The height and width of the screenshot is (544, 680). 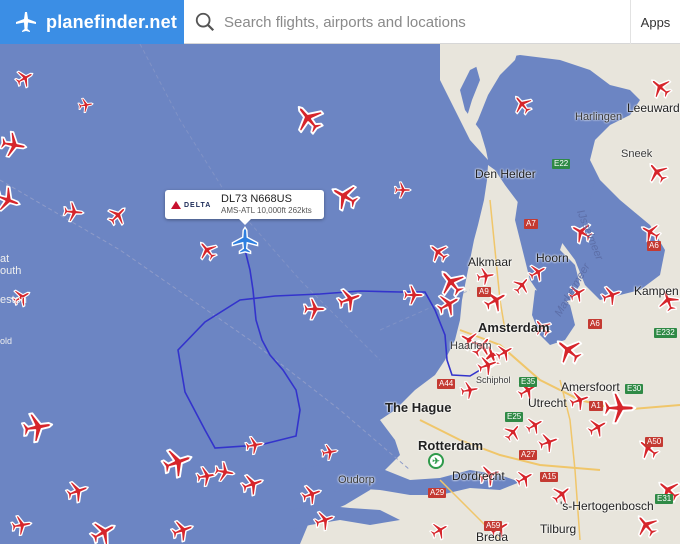 What do you see at coordinates (446, 384) in the screenshot?
I see `road-shield: A44` at bounding box center [446, 384].